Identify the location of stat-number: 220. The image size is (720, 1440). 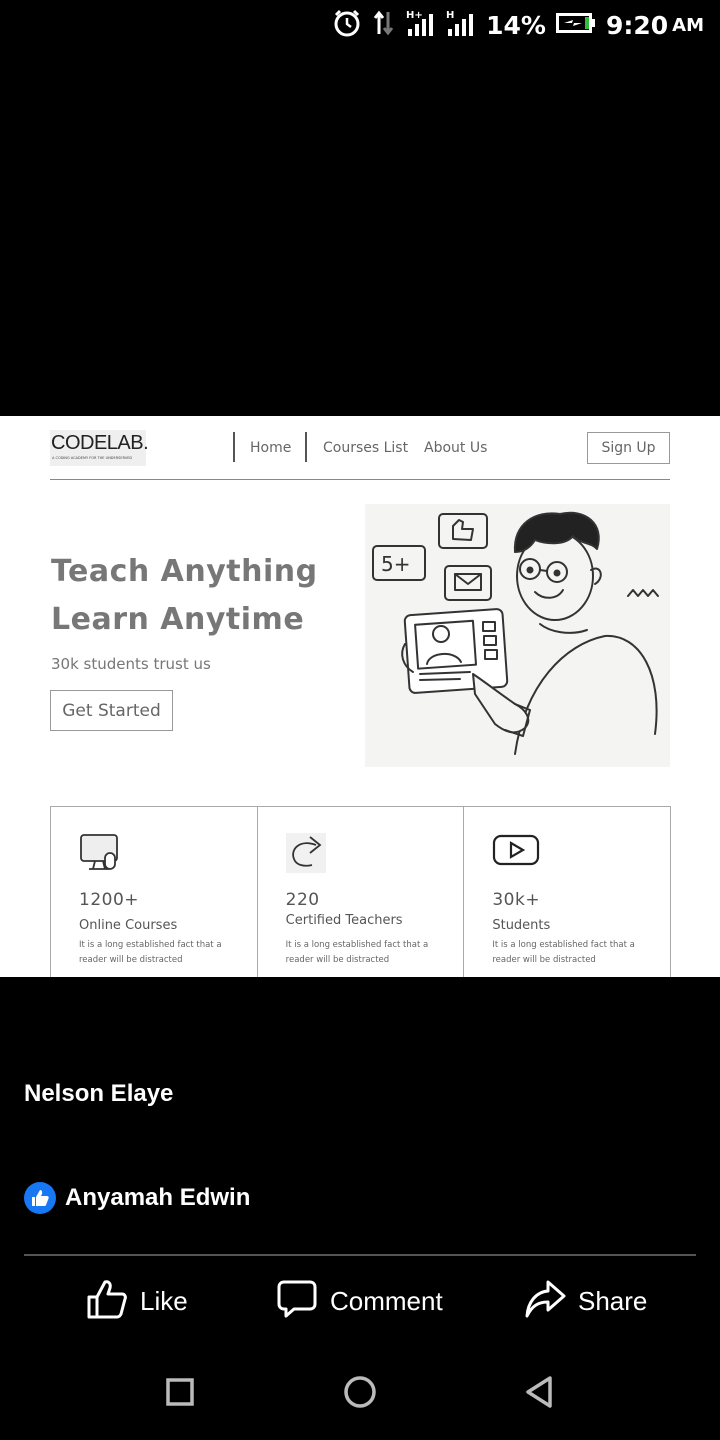
(302, 900).